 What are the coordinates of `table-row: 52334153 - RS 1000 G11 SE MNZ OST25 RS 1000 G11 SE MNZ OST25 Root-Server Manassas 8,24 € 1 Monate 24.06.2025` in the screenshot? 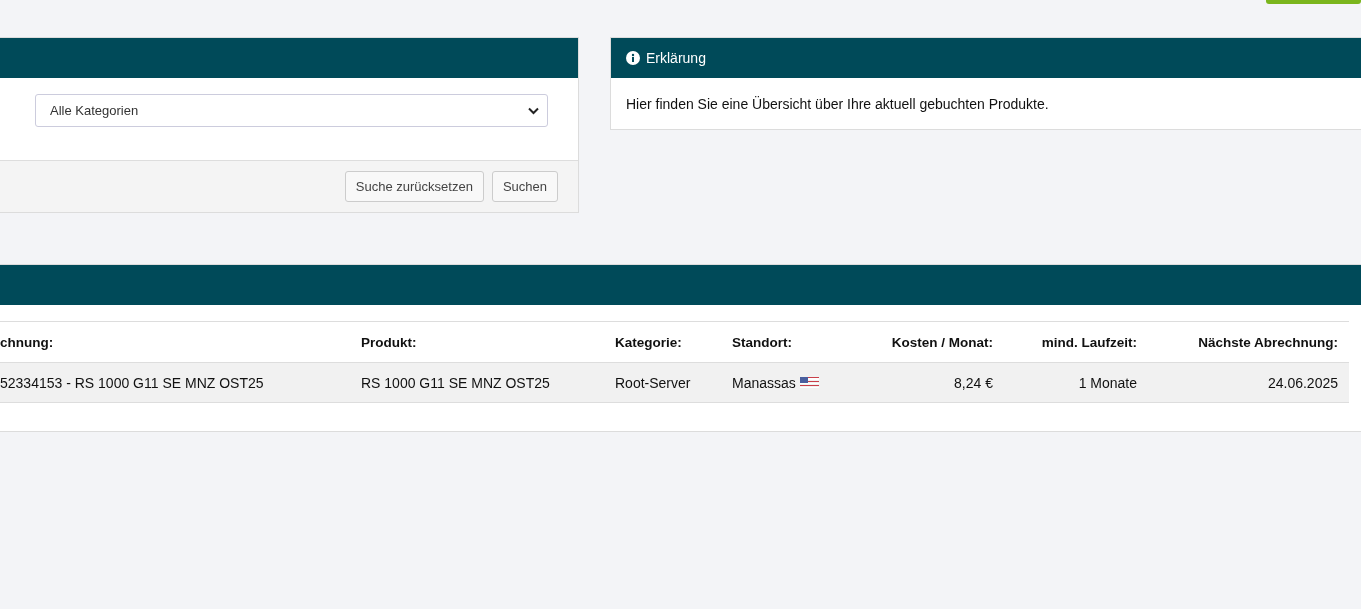 It's located at (674, 382).